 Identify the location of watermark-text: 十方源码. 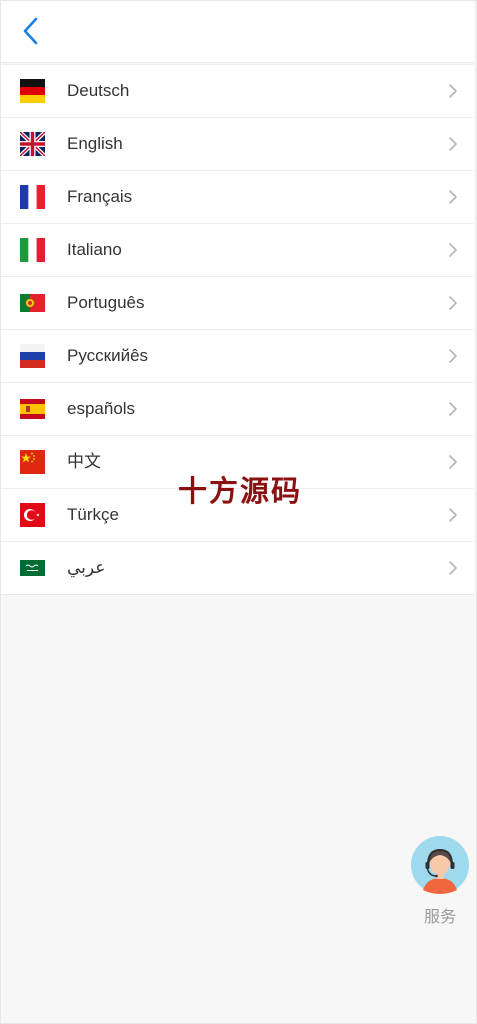
(240, 491).